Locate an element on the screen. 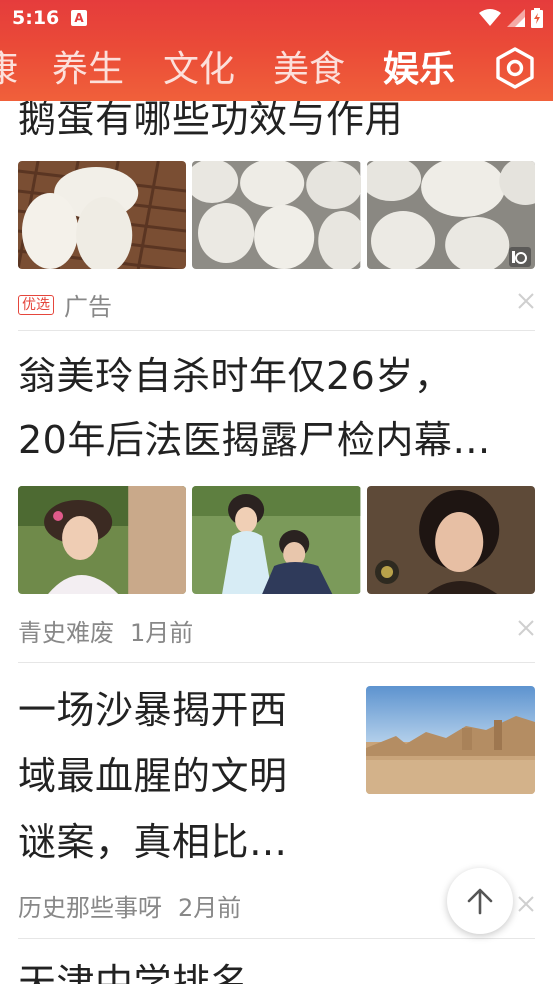  ad-source-icon is located at coordinates (519, 257).